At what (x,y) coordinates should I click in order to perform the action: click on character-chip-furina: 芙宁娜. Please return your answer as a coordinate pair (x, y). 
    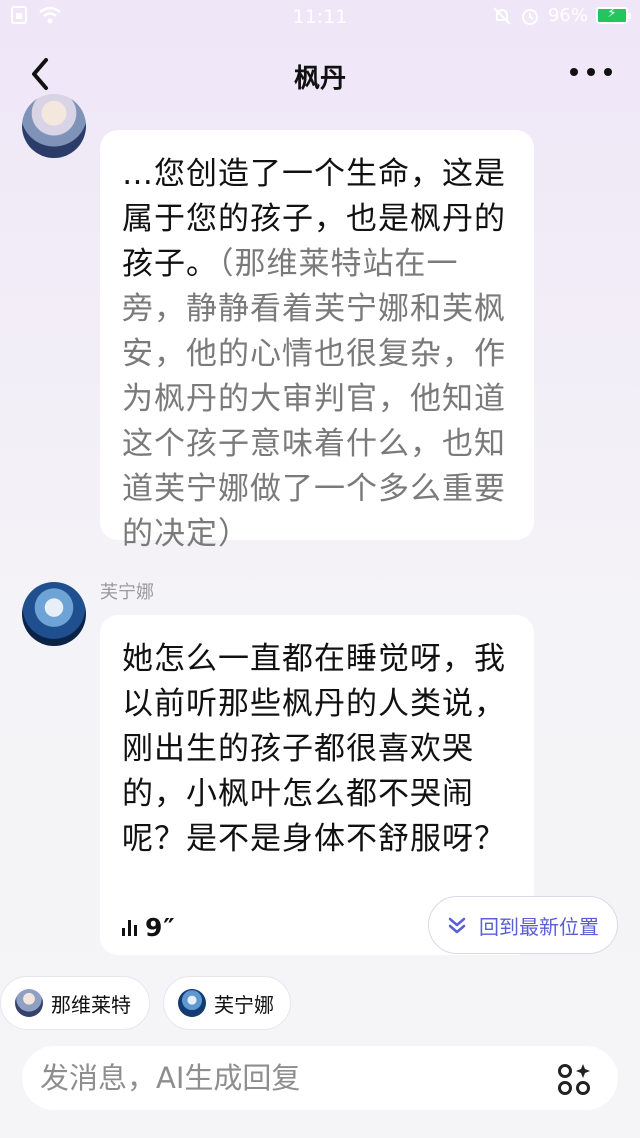
    Looking at the image, I should click on (227, 1003).